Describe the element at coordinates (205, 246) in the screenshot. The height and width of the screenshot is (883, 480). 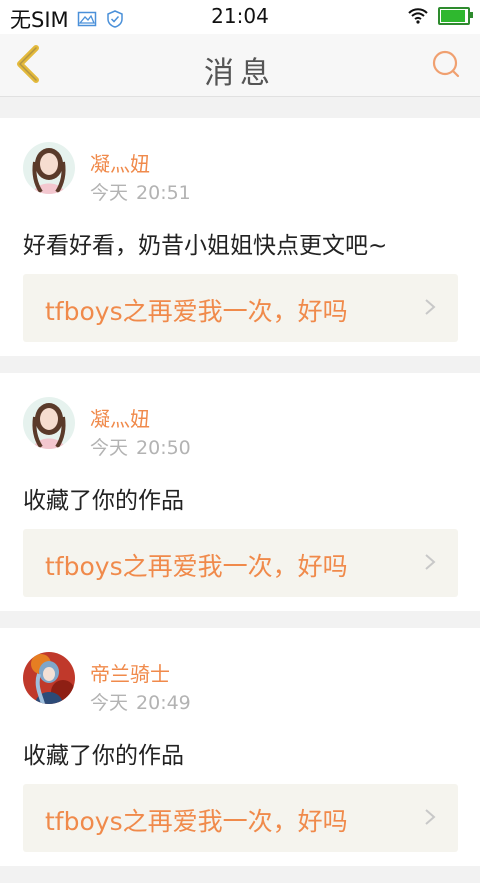
I see `message-text: 好看好看，奶昔小姐姐快点更文吧~` at that location.